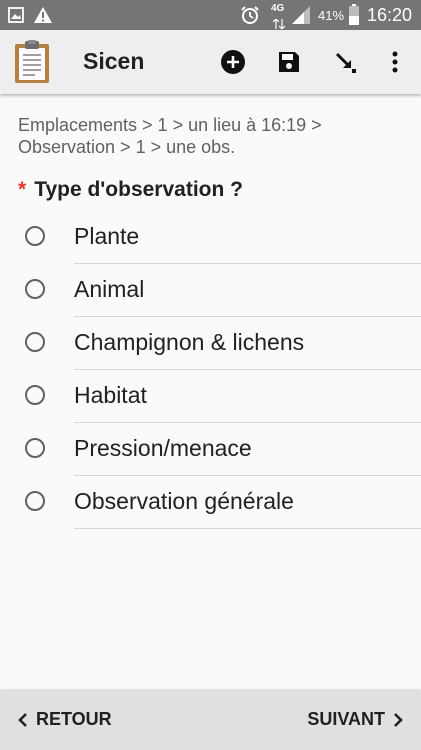 This screenshot has height=750, width=421. What do you see at coordinates (247, 528) in the screenshot?
I see `divider` at bounding box center [247, 528].